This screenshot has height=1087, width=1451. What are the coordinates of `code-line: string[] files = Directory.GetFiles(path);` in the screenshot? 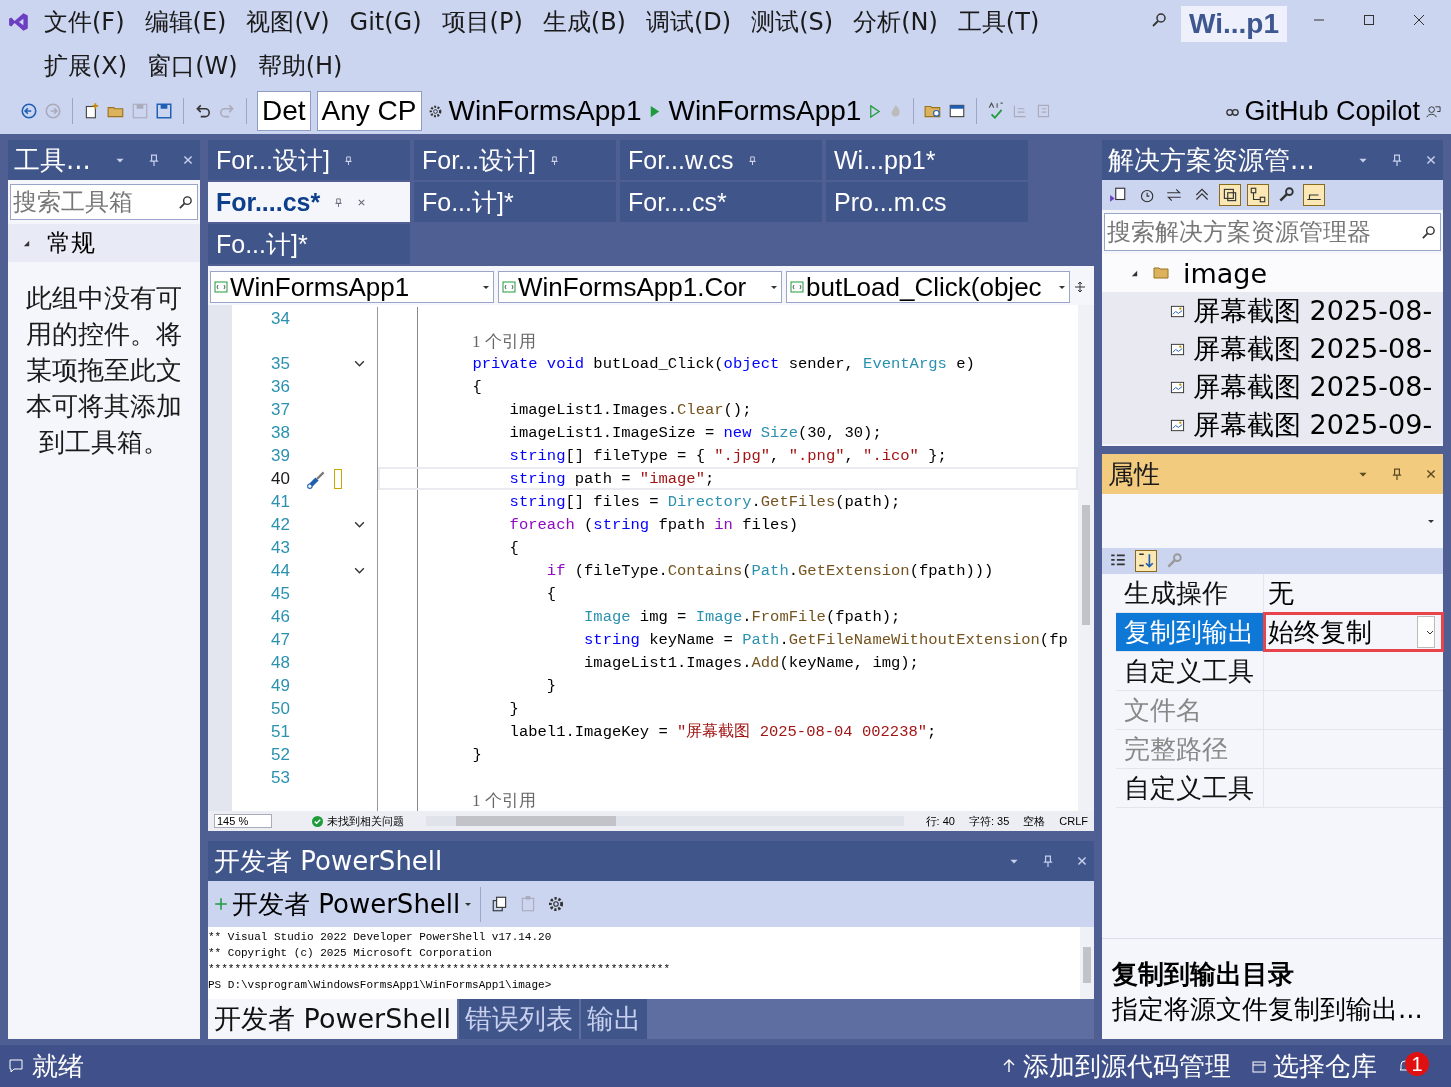 It's located at (704, 501).